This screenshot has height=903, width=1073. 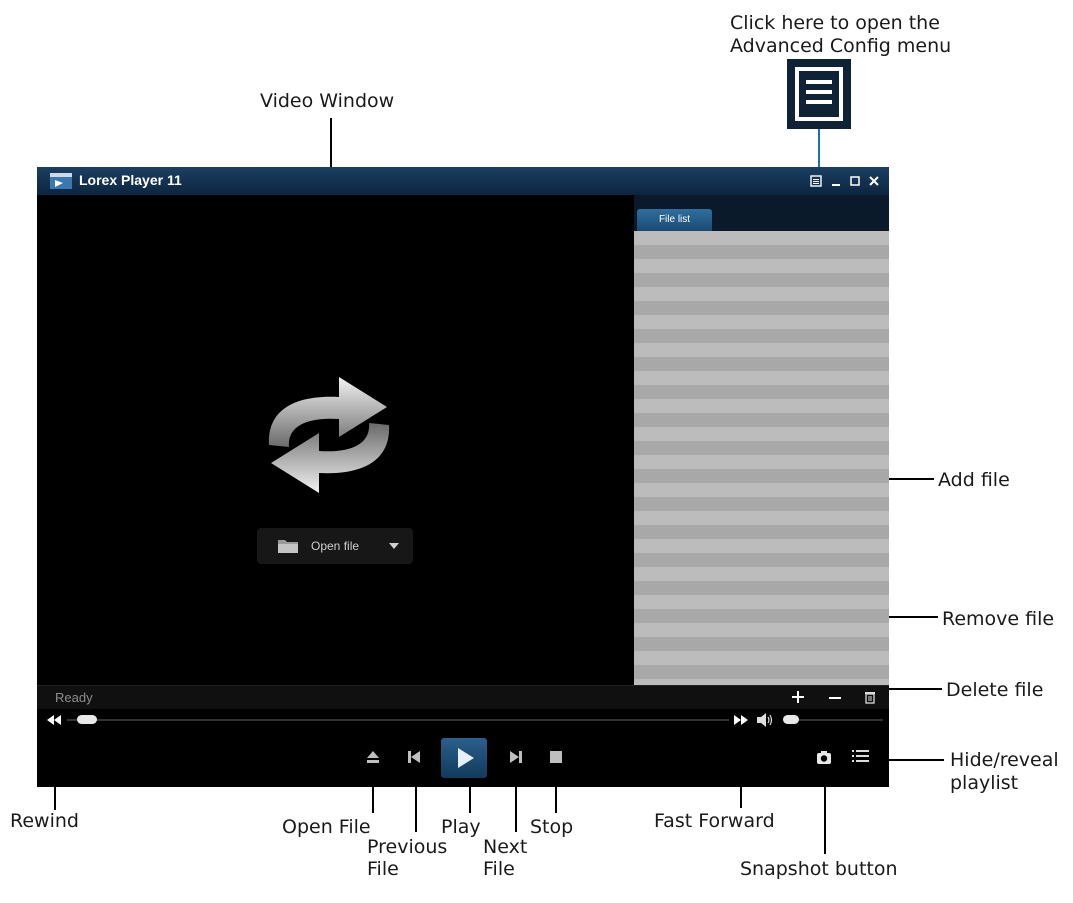 I want to click on callout-advanced-config-2: Advanced Config menu, so click(x=841, y=46).